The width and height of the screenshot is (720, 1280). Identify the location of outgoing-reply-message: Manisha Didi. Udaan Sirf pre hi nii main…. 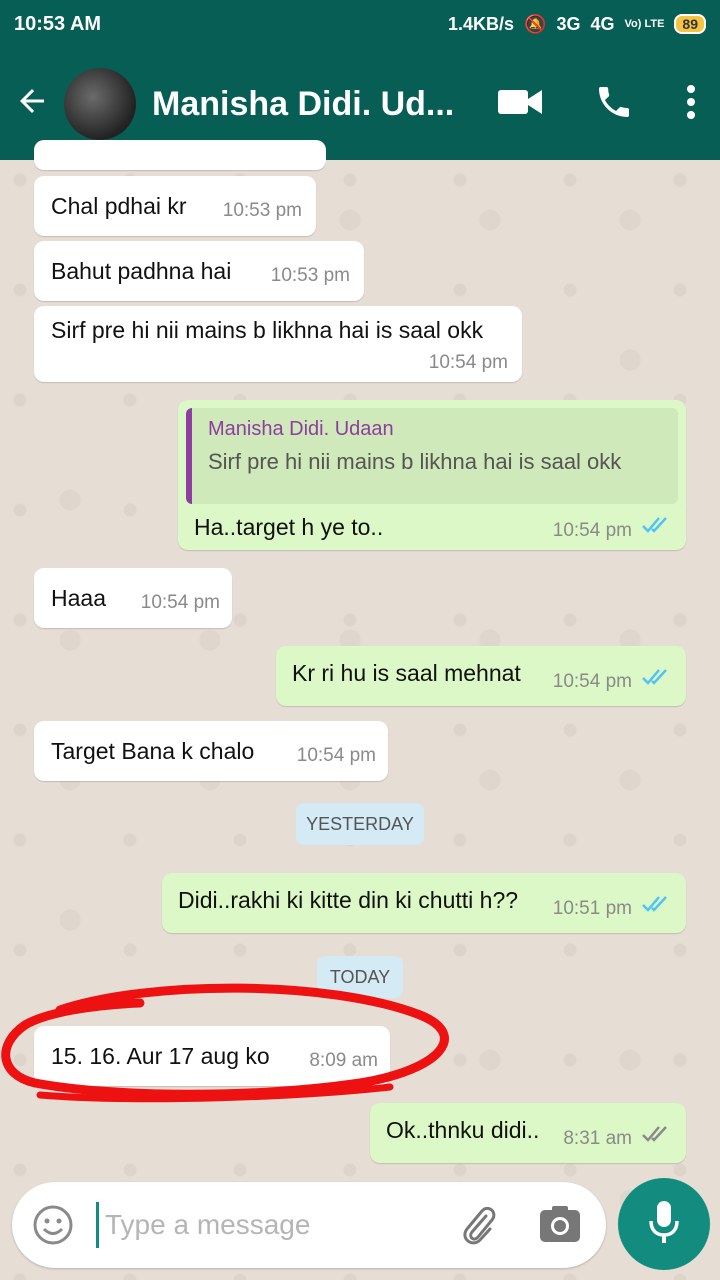
(432, 475).